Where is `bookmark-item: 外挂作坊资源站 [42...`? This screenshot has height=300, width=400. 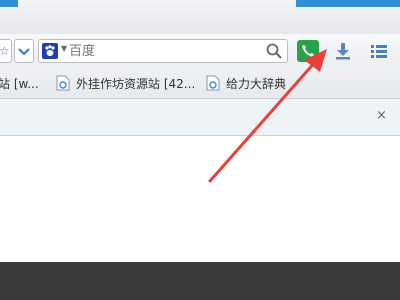 bookmark-item: 外挂作坊资源站 [42... is located at coordinates (125, 83).